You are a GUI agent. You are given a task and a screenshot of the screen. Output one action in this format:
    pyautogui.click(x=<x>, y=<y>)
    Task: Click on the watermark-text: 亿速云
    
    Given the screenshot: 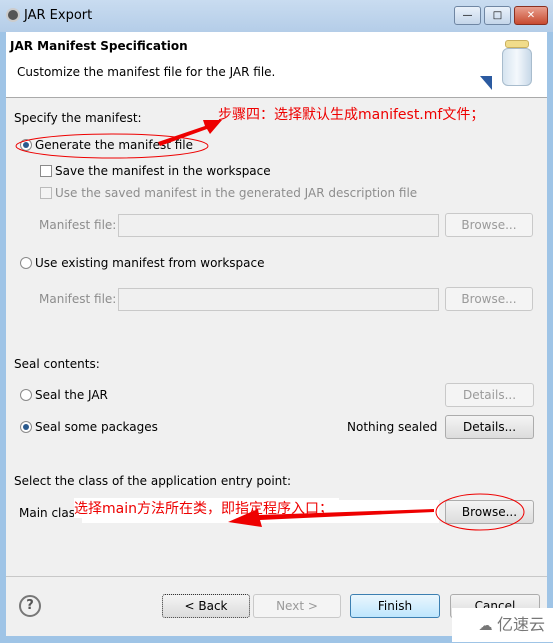 What is the action you would take?
    pyautogui.click(x=520, y=624)
    